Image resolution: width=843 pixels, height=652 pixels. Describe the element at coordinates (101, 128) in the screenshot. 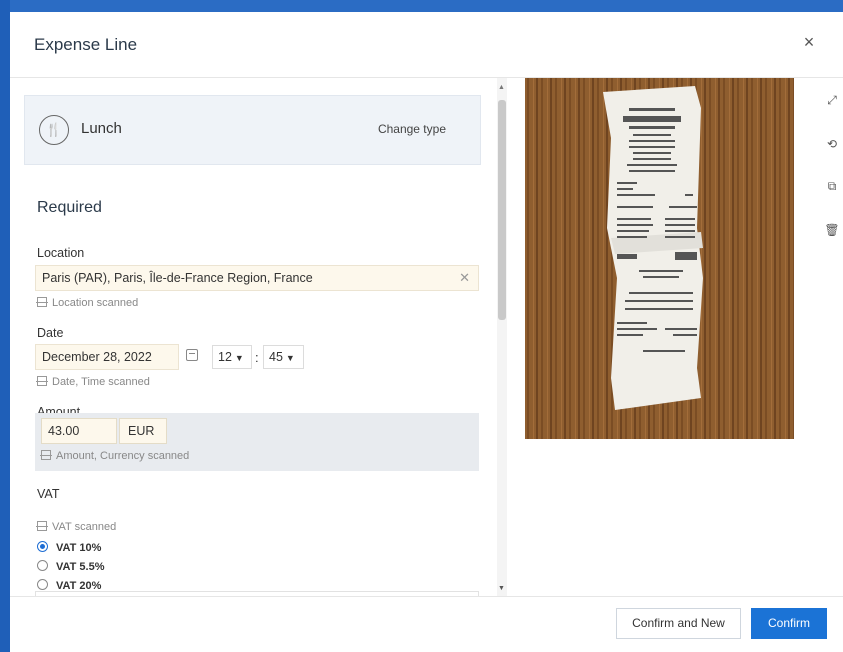

I see `expense-type-label: Lunch` at that location.